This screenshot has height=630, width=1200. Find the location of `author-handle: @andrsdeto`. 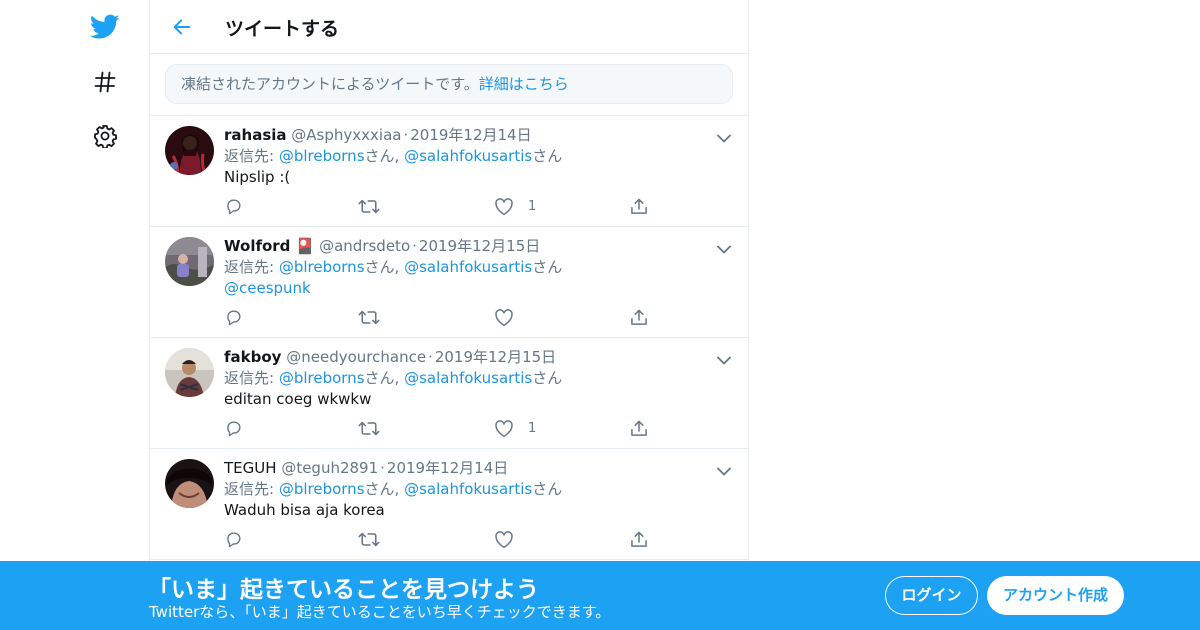

author-handle: @andrsdeto is located at coordinates (364, 246).